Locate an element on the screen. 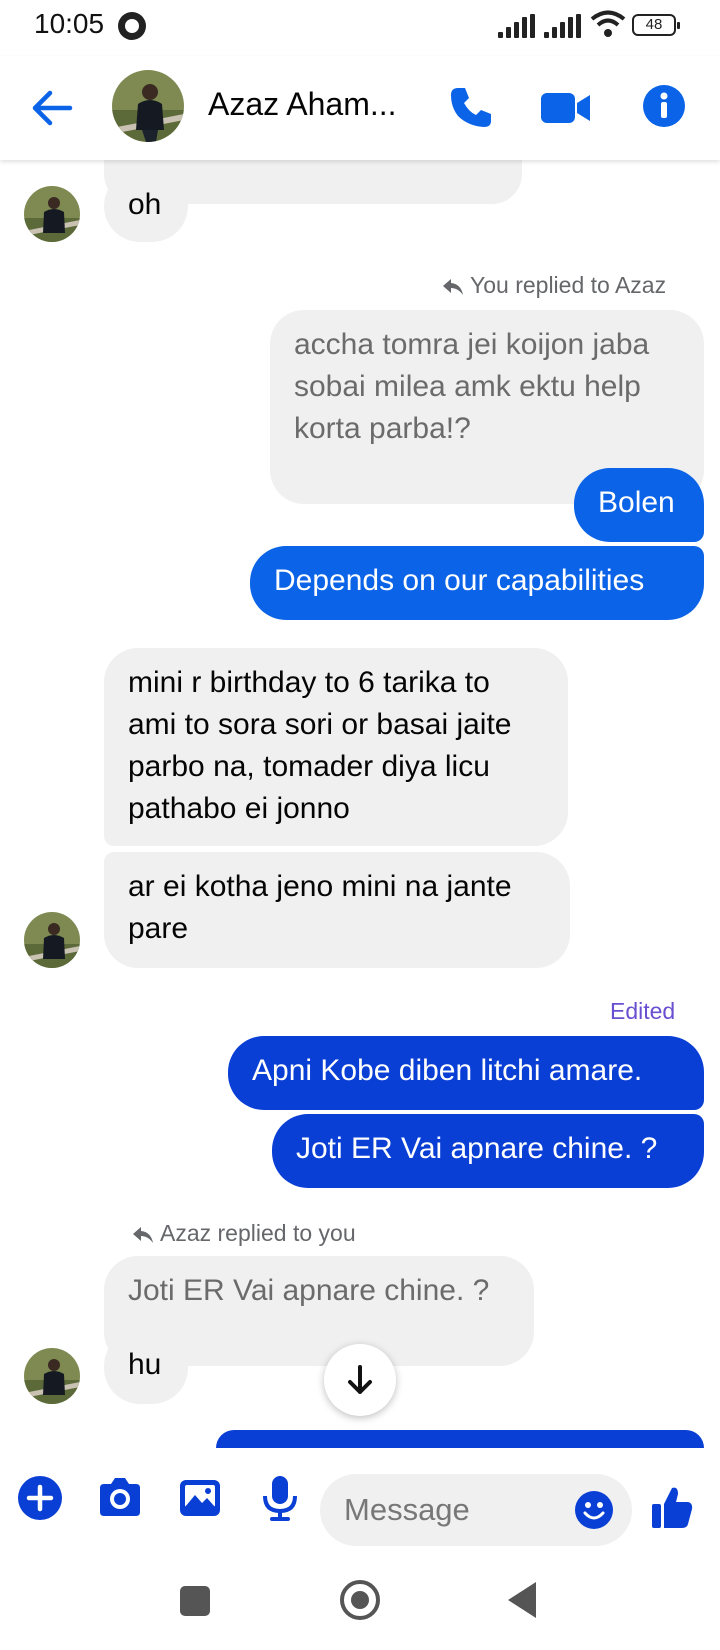  battery-icon: 48 is located at coordinates (656, 25).